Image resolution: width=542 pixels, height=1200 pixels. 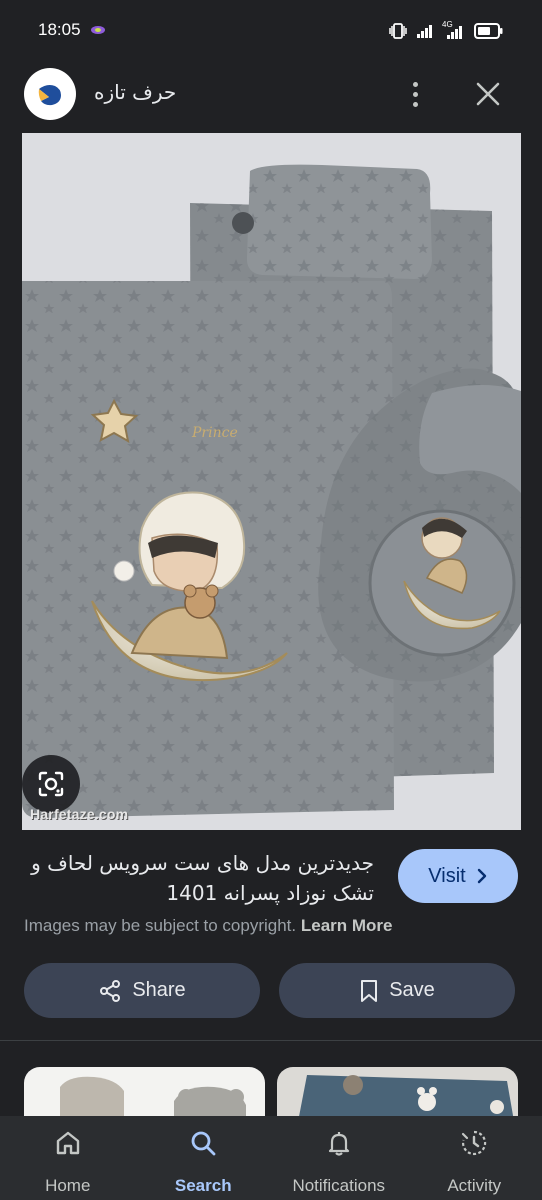 What do you see at coordinates (415, 94) in the screenshot?
I see `more-options-button` at bounding box center [415, 94].